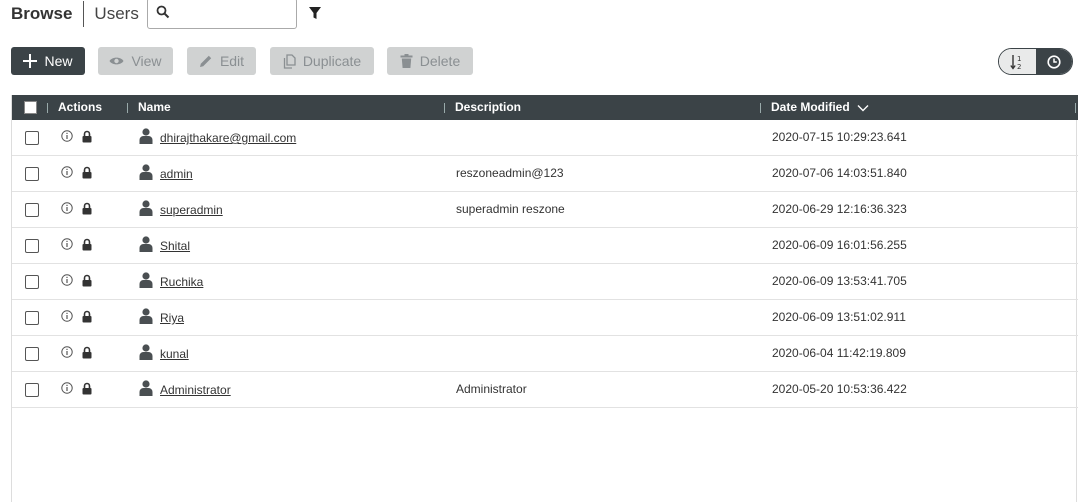 The width and height of the screenshot is (1087, 502). I want to click on user-name-link: kunal, so click(174, 354).